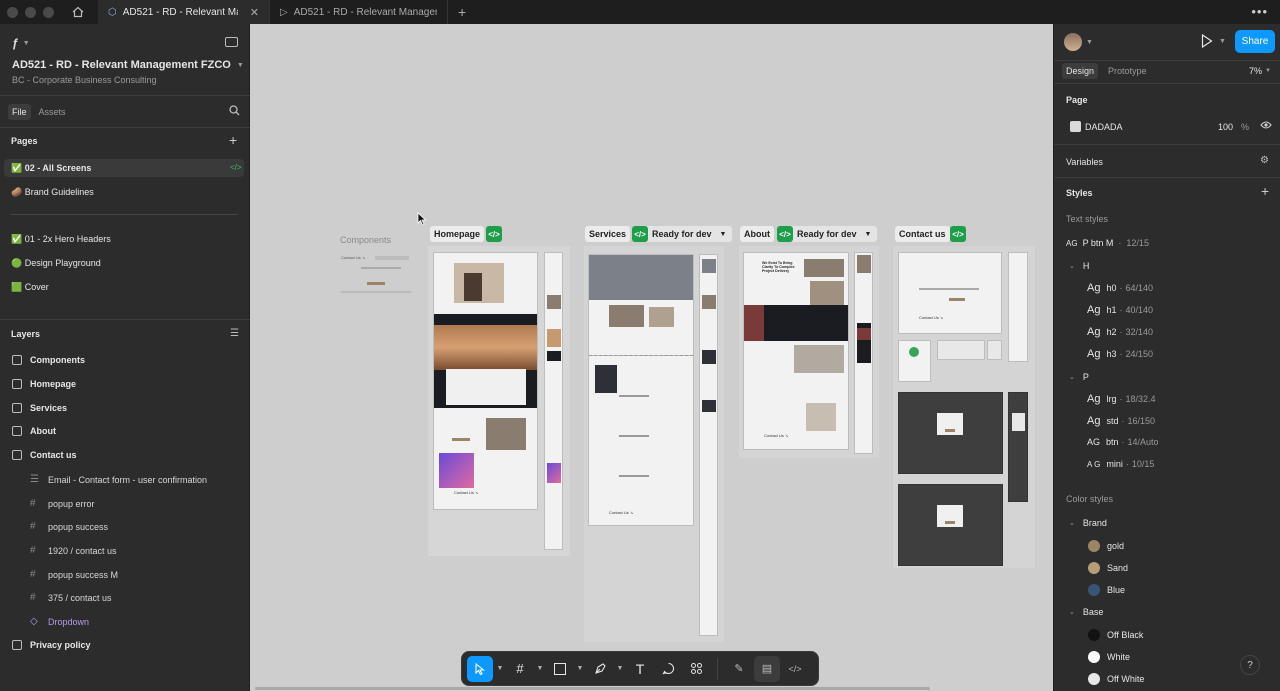 The height and width of the screenshot is (691, 1280). I want to click on layer-popup-error: # popup error, so click(62, 503).